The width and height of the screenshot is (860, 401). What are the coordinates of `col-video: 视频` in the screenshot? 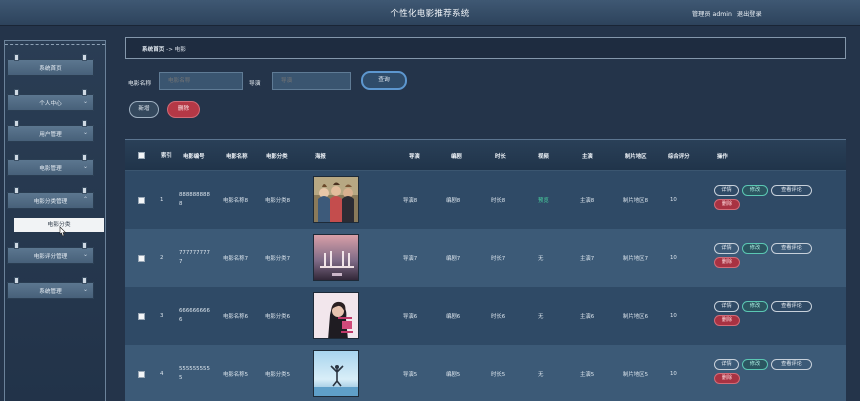 It's located at (543, 156).